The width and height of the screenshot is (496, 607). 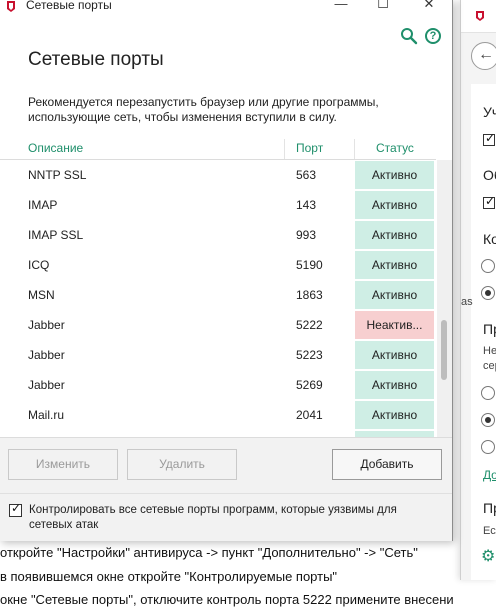 What do you see at coordinates (489, 351) in the screenshot?
I see `settings-label: Не` at bounding box center [489, 351].